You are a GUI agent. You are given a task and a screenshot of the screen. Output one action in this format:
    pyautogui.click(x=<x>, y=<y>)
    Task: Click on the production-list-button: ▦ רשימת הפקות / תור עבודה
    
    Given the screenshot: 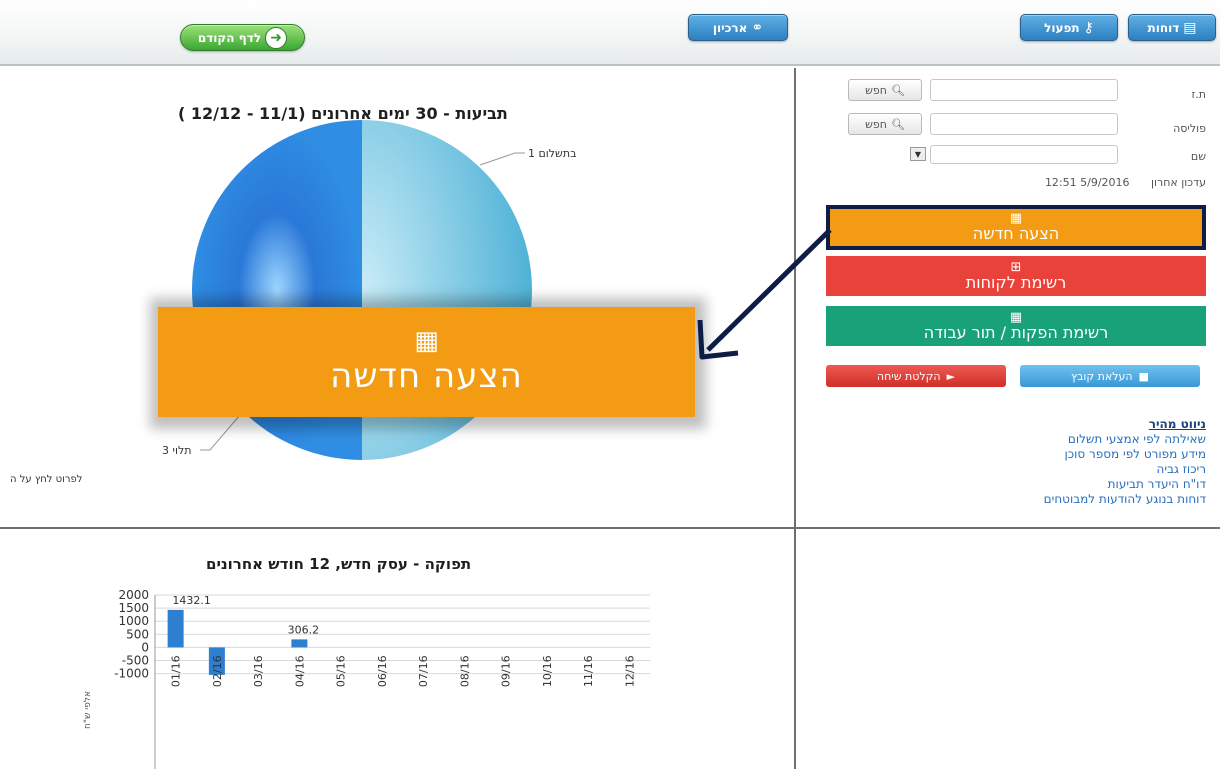 What is the action you would take?
    pyautogui.click(x=1016, y=326)
    